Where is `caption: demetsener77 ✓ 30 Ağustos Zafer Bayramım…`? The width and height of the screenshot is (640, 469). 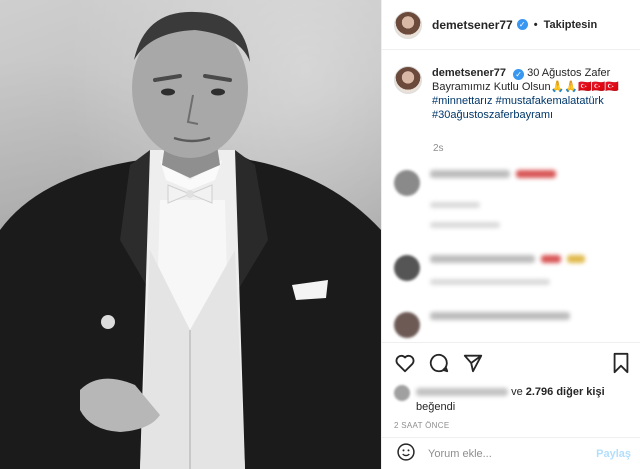 caption: demetsener77 ✓ 30 Ağustos Zafer Bayramım… is located at coordinates (514, 94).